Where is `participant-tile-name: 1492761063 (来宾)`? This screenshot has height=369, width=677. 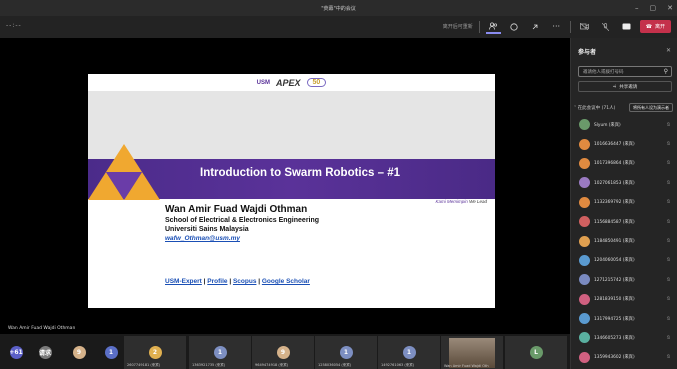
participant-tile-name: 1492761063 (来宾) is located at coordinates (398, 365).